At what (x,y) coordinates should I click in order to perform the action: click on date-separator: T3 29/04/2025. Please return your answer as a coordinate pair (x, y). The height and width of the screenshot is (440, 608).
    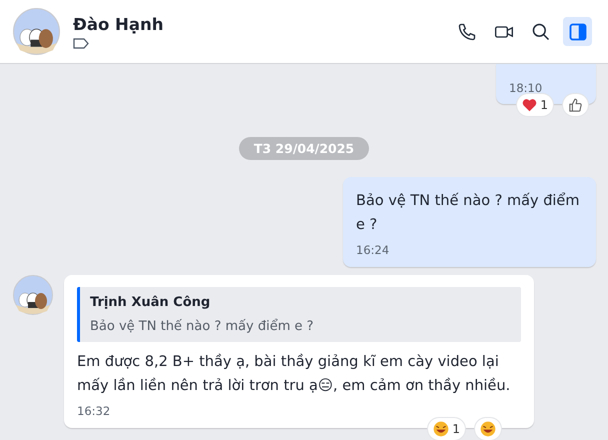
    Looking at the image, I should click on (304, 148).